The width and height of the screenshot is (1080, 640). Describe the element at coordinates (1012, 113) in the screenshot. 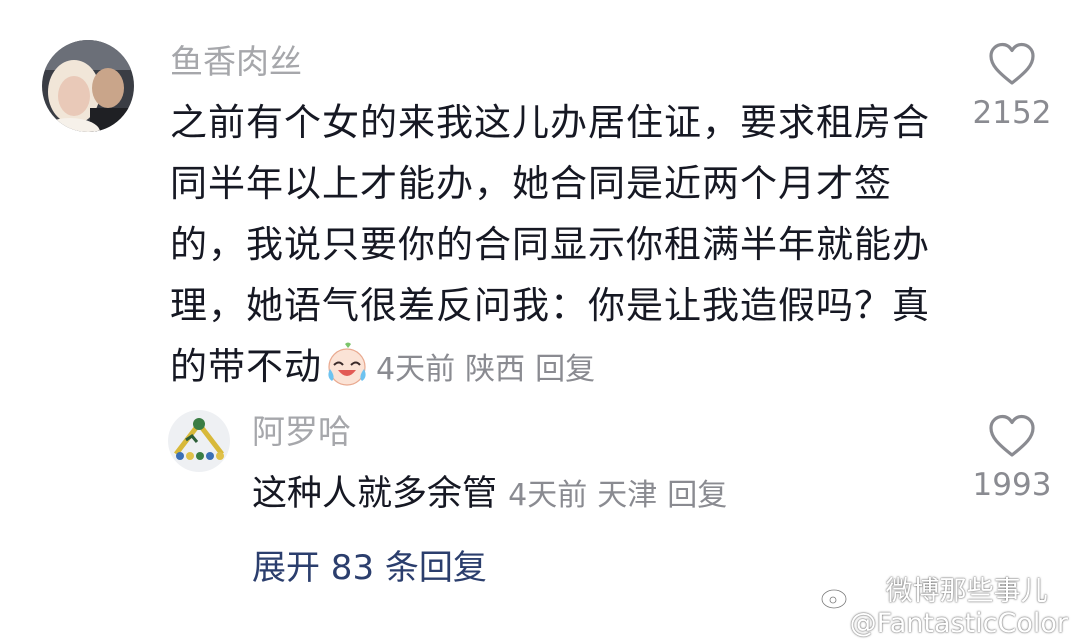

I see `like-count: 2152` at that location.